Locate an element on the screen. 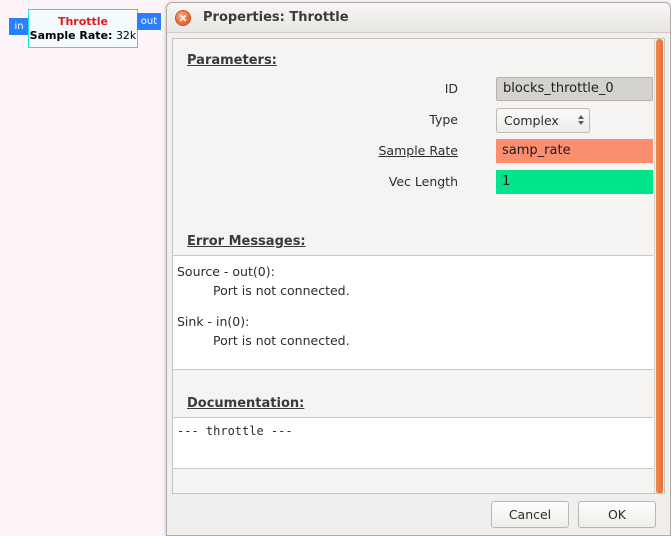 Image resolution: width=671 pixels, height=536 pixels. block-output-port: out is located at coordinates (149, 21).